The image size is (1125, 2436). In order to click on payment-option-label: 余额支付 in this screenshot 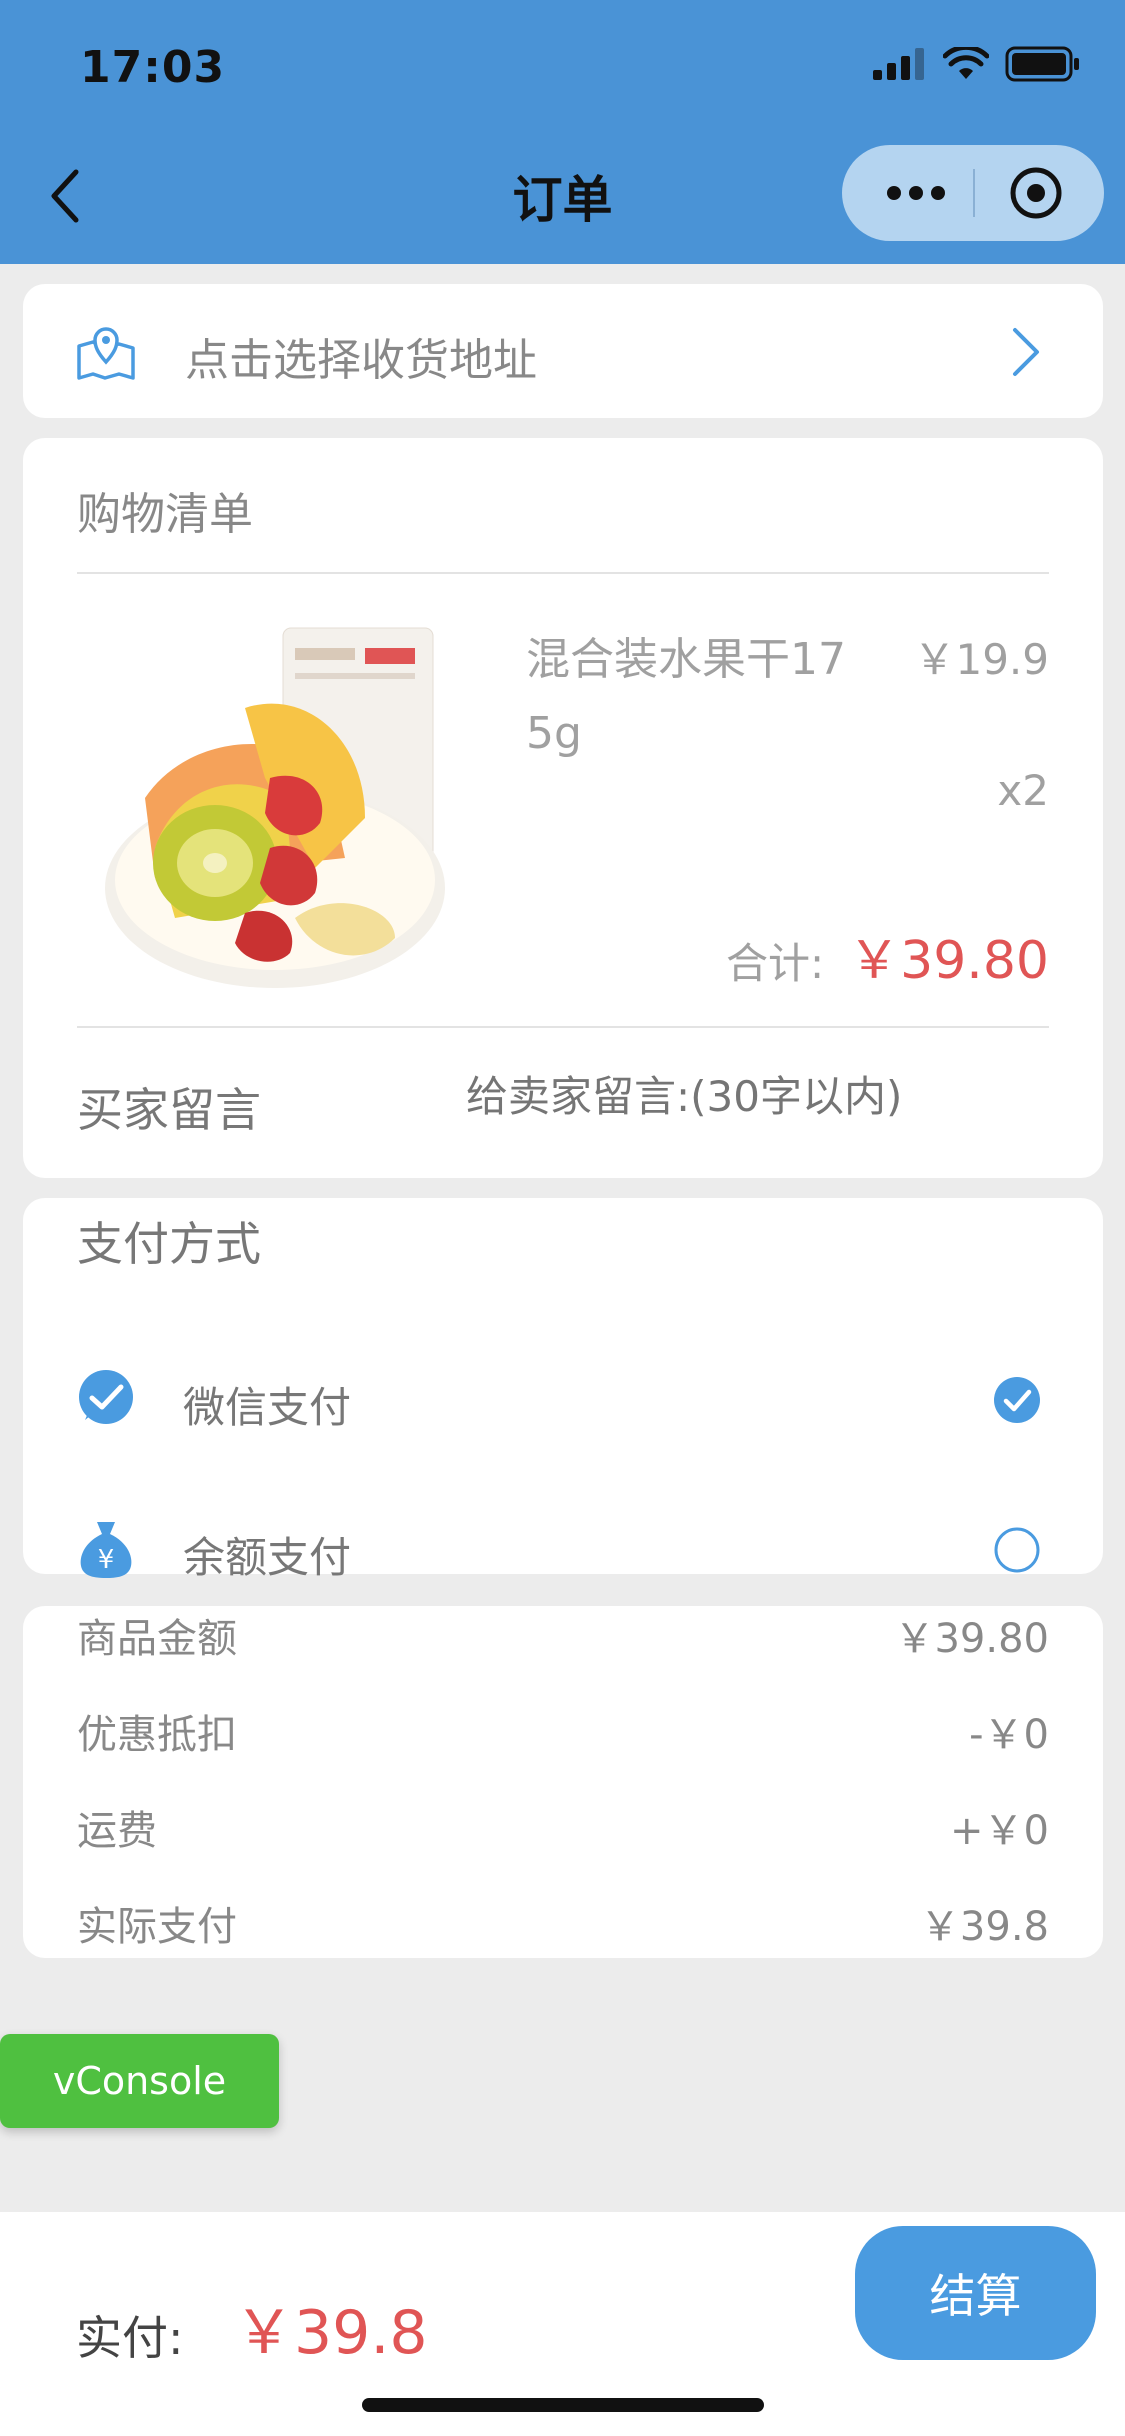, I will do `click(267, 1557)`.